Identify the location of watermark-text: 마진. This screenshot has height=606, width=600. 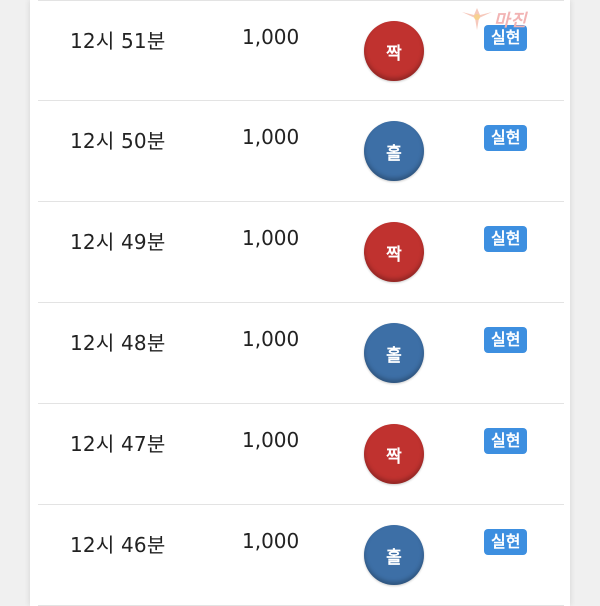
(511, 21).